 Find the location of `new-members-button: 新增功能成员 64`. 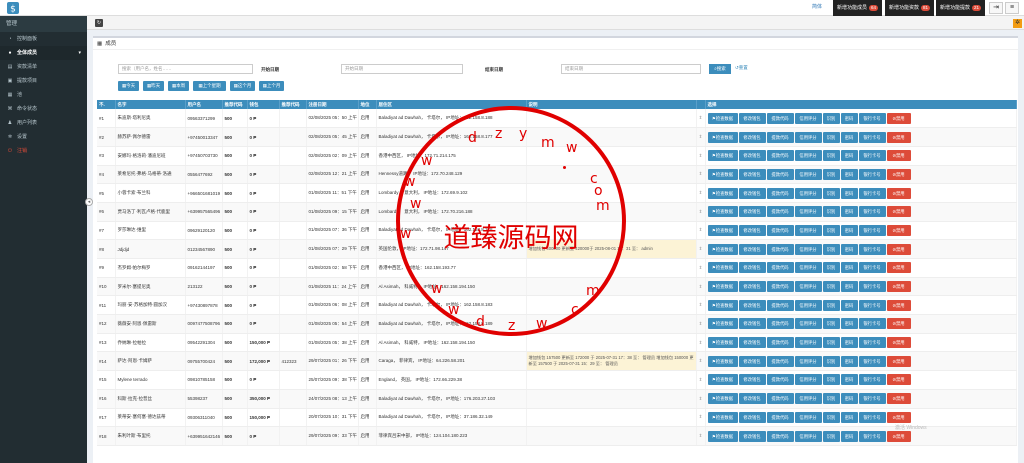

new-members-button: 新增功能成员 64 is located at coordinates (858, 8).